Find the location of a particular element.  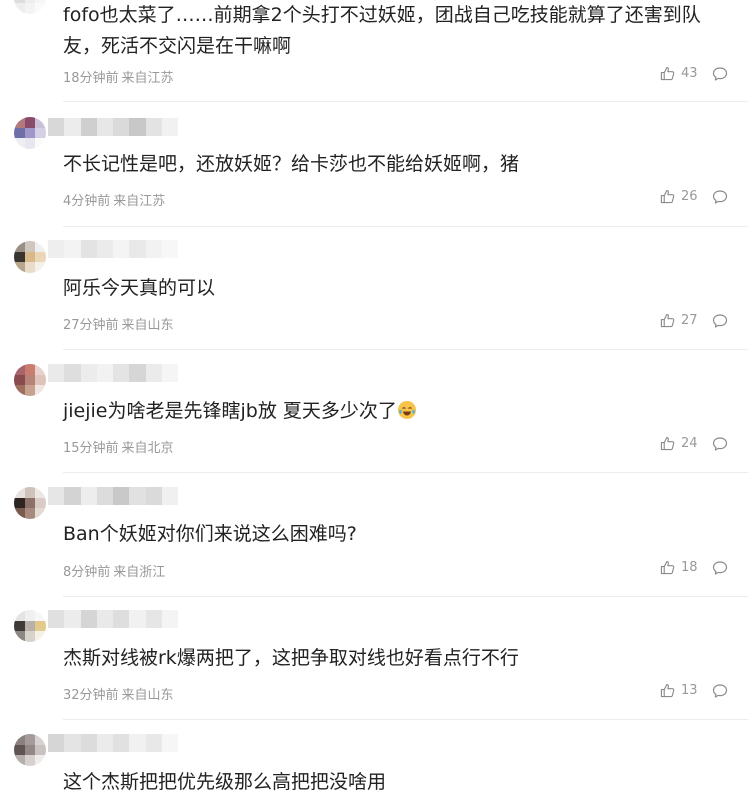

like-count: 43 is located at coordinates (689, 73).